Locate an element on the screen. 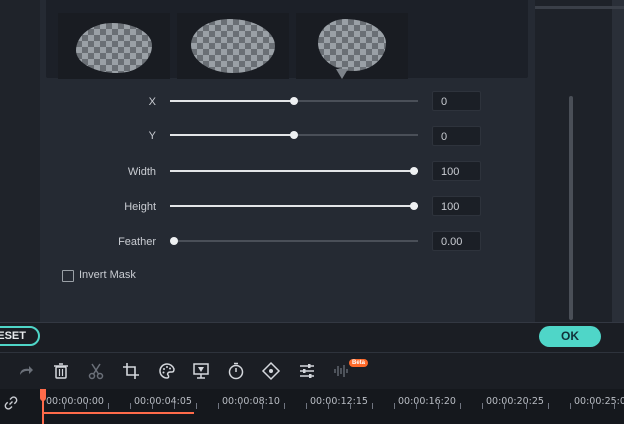  delete-icon is located at coordinates (61, 371).